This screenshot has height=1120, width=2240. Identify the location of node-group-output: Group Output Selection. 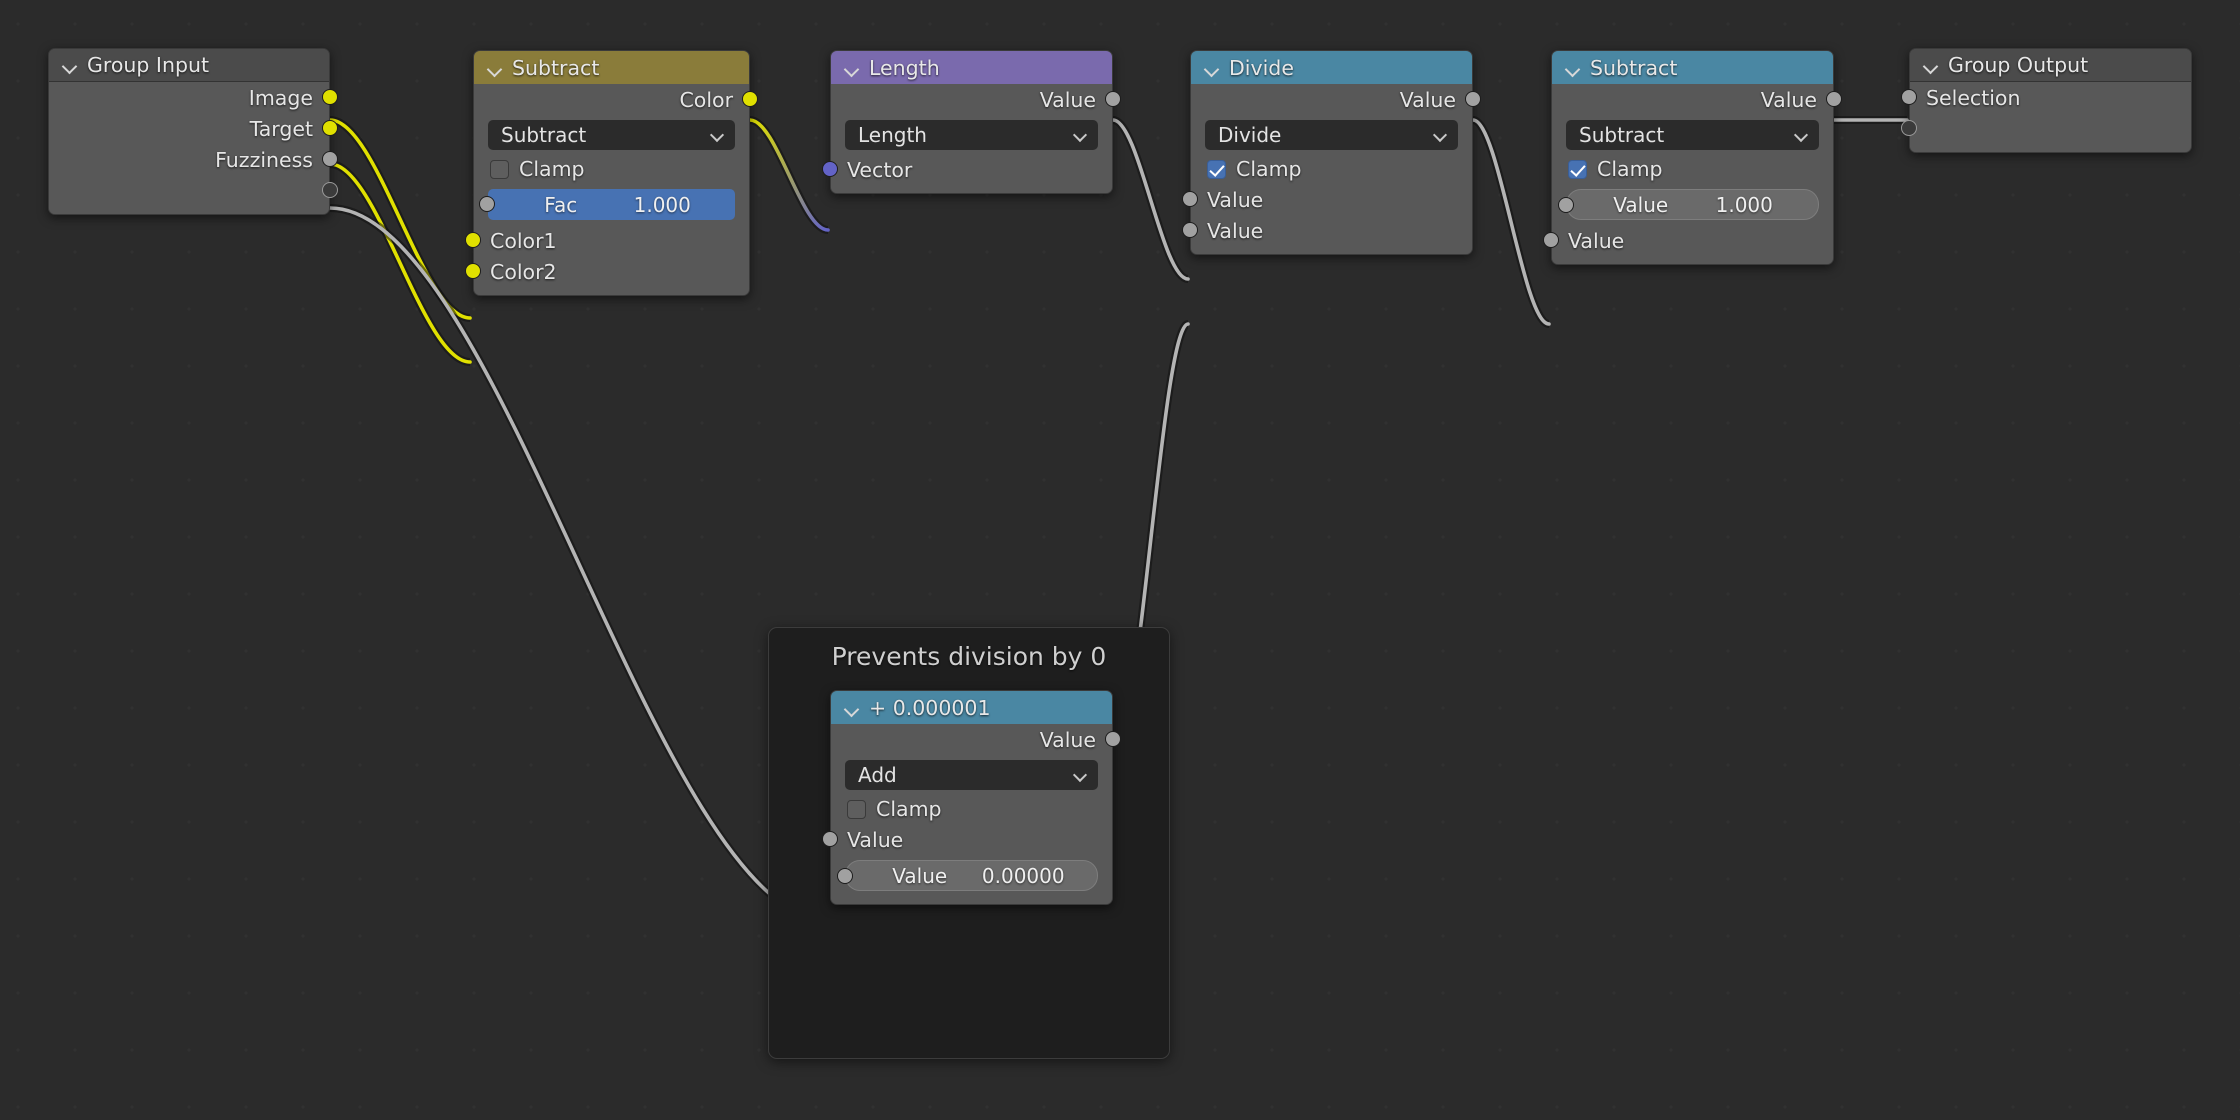
(2046, 100).